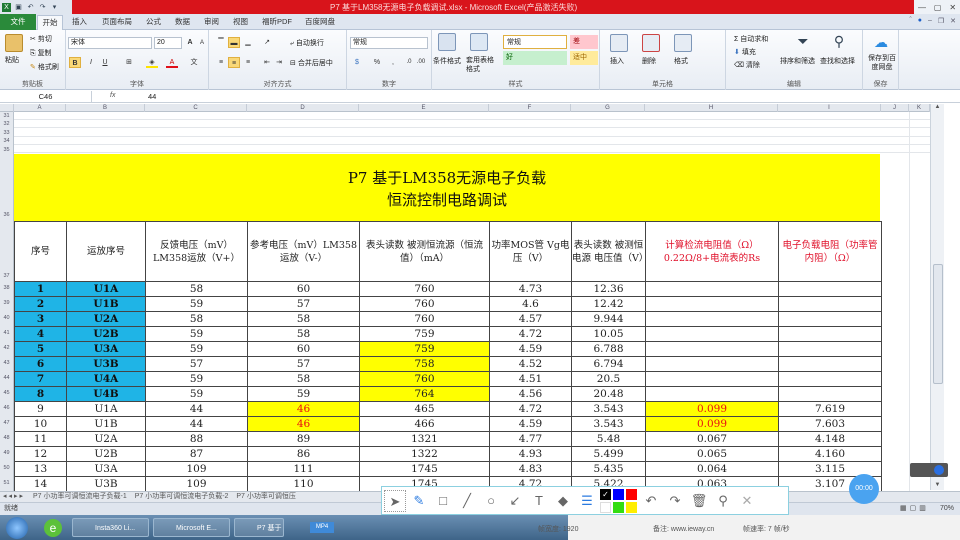  What do you see at coordinates (240, 21) in the screenshot?
I see `tab-view: 视图` at bounding box center [240, 21].